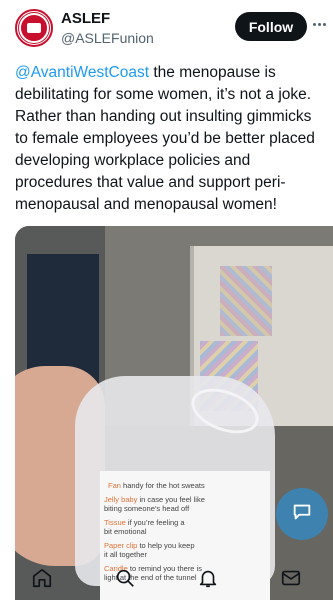  Describe the element at coordinates (125, 578) in the screenshot. I see `search-icon` at that location.